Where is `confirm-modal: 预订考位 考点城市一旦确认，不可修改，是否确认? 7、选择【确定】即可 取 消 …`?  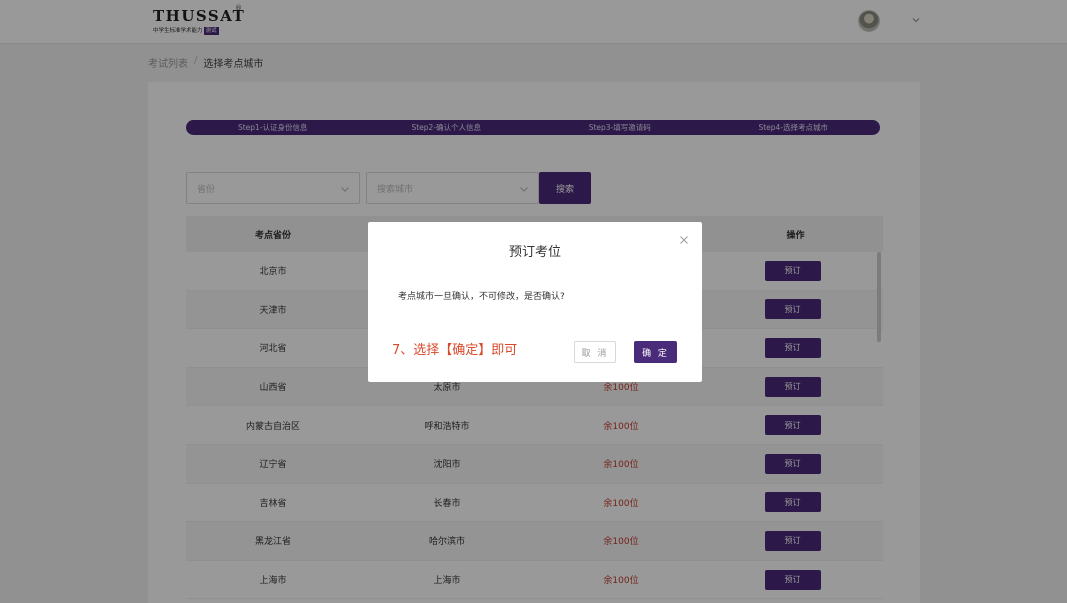 confirm-modal: 预订考位 考点城市一旦确认，不可修改，是否确认? 7、选择【确定】即可 取 消 … is located at coordinates (535, 302).